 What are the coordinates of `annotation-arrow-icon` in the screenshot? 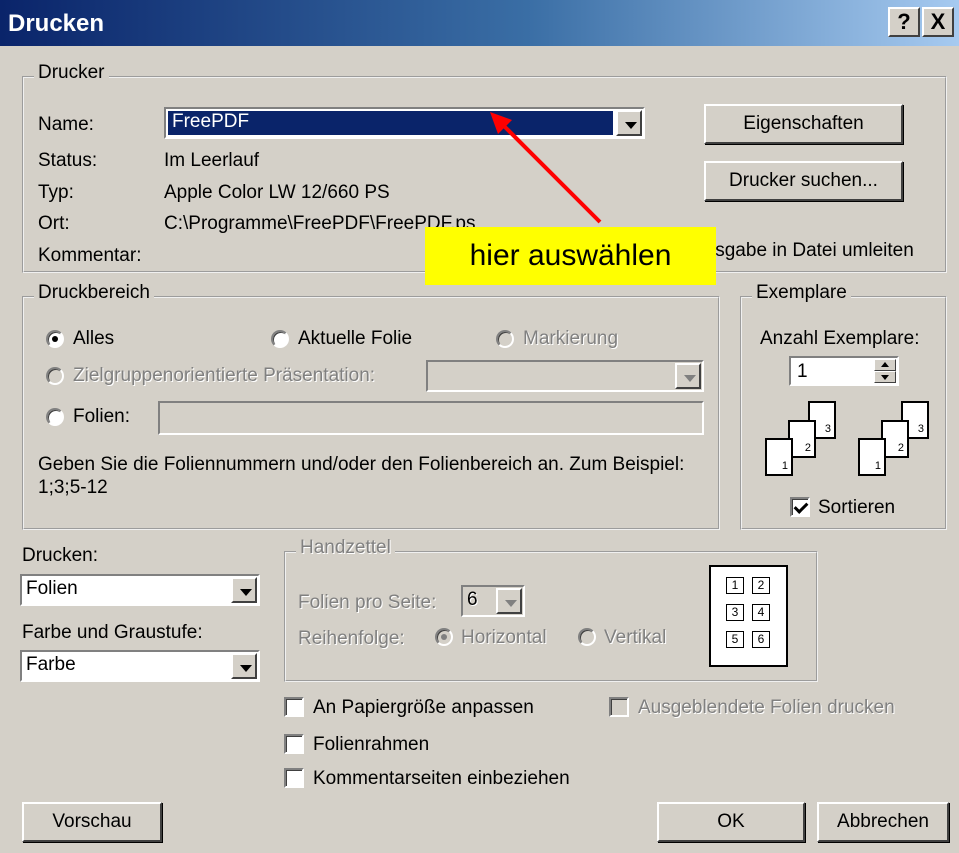 It's located at (546, 168).